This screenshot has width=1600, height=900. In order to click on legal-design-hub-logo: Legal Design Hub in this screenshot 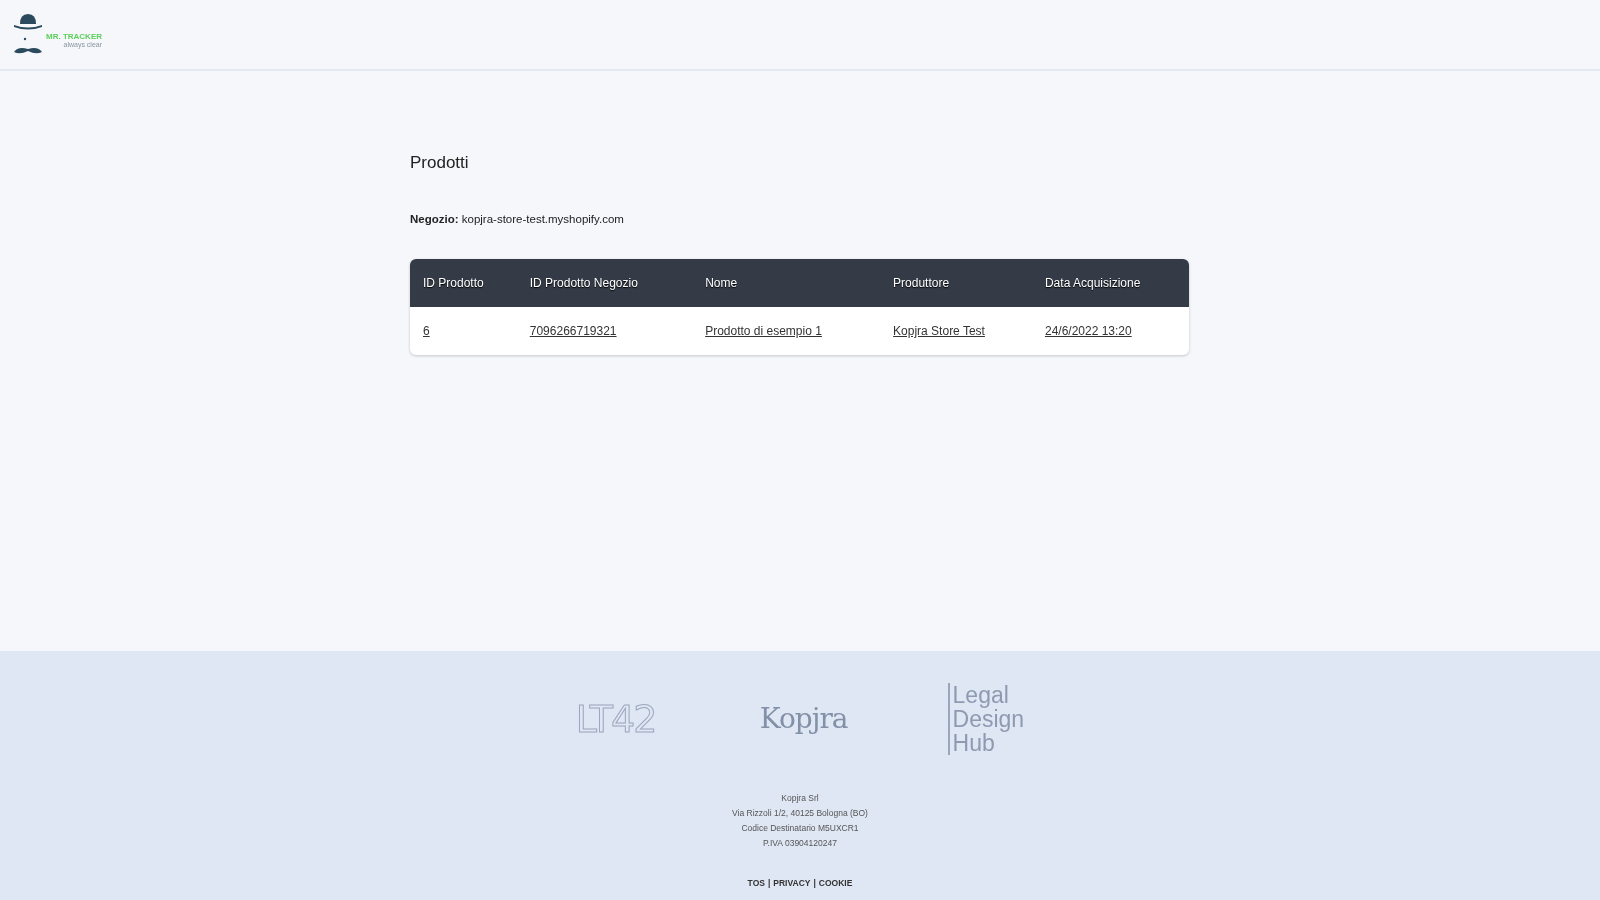, I will do `click(986, 719)`.